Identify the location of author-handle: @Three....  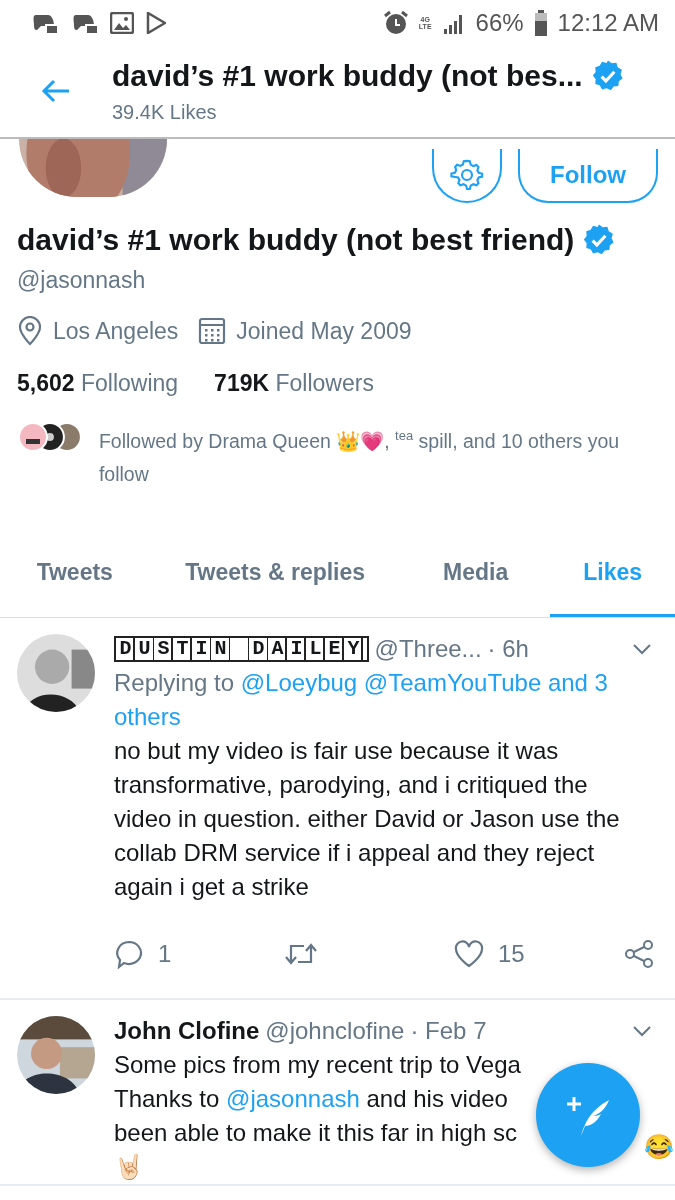
(428, 648).